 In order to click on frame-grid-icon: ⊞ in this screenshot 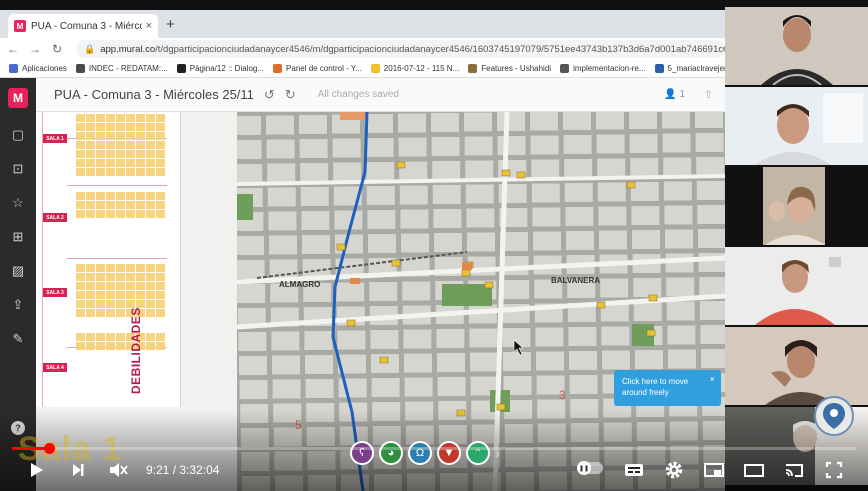, I will do `click(18, 237)`.